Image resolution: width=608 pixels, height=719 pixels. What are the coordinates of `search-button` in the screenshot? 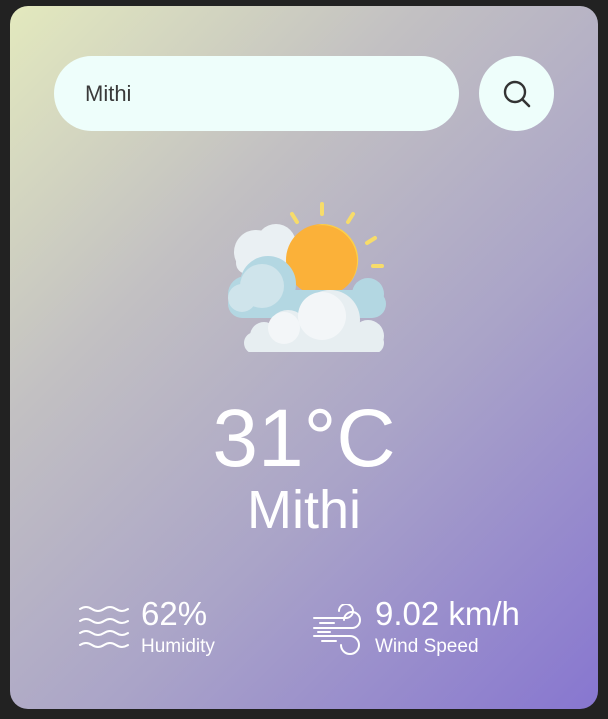 It's located at (516, 93).